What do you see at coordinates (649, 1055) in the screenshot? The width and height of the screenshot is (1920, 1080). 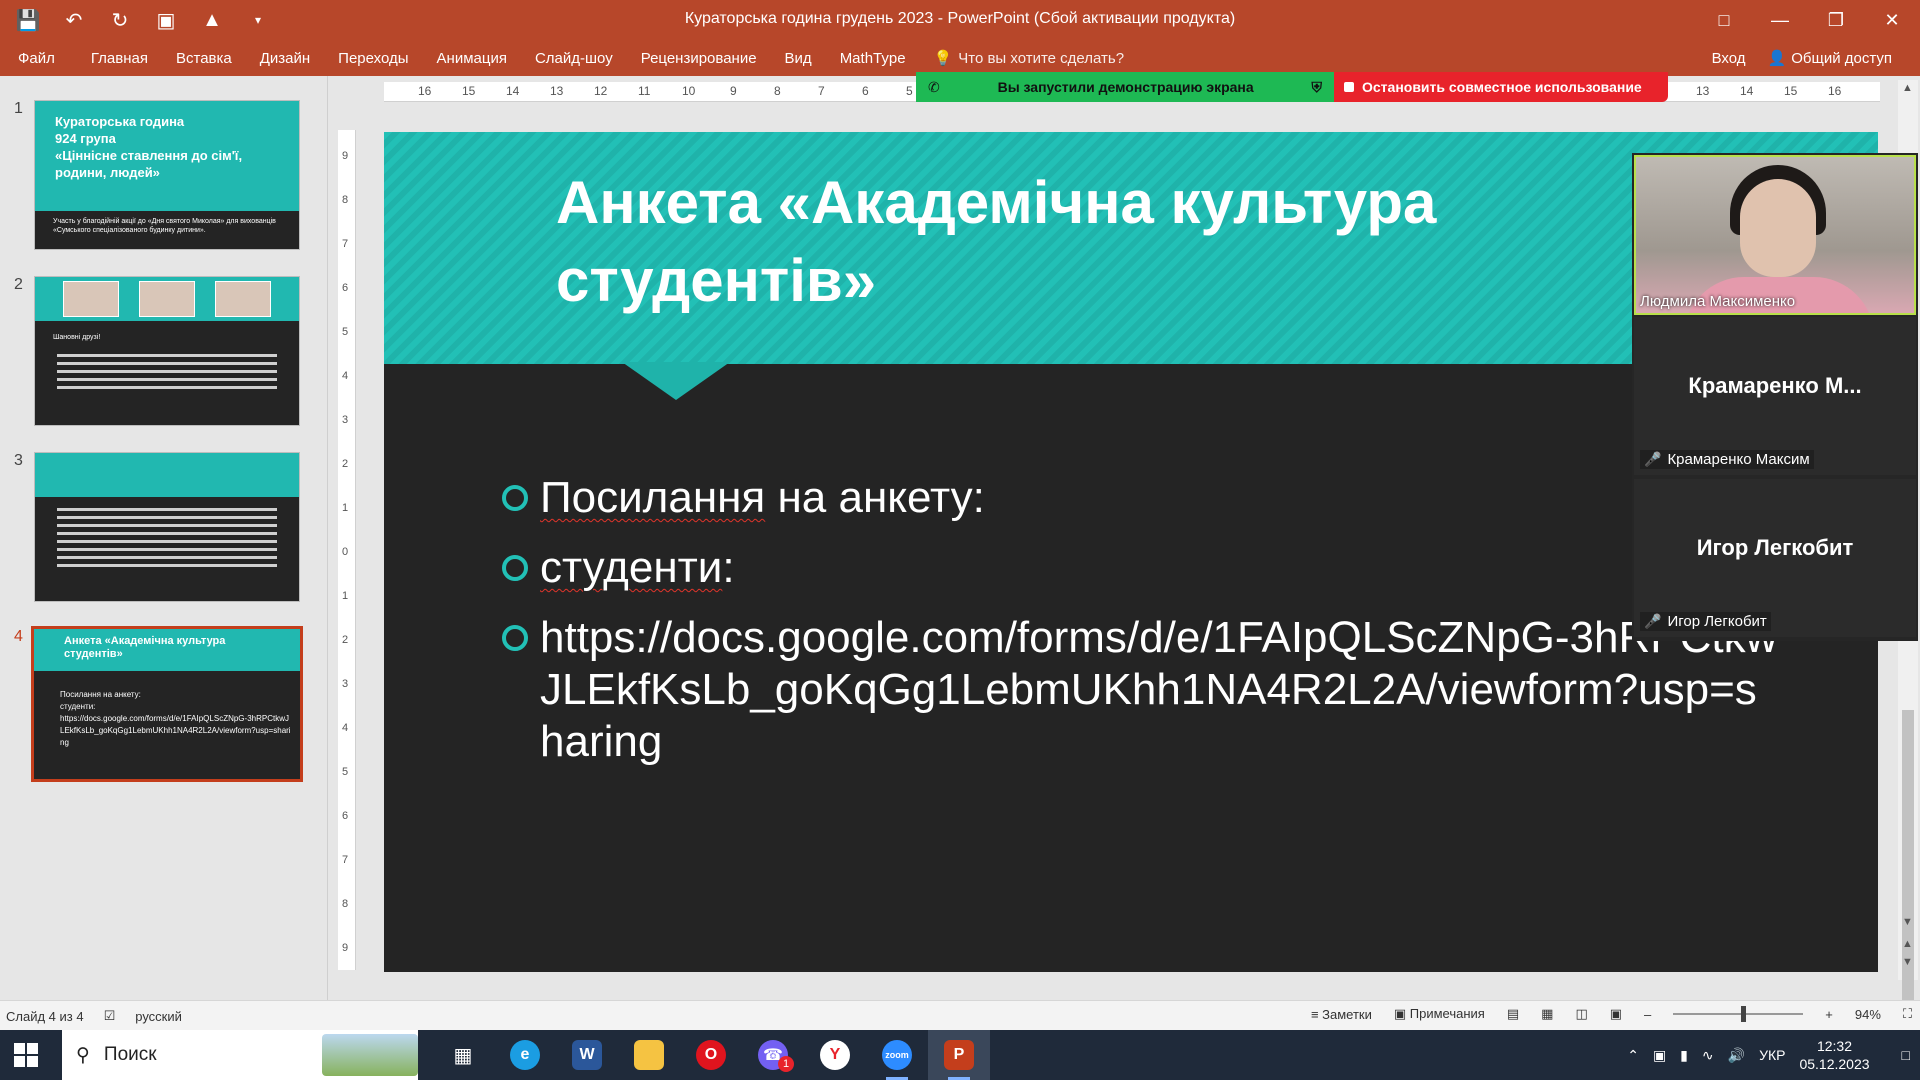 I see `file-explorer-icon` at bounding box center [649, 1055].